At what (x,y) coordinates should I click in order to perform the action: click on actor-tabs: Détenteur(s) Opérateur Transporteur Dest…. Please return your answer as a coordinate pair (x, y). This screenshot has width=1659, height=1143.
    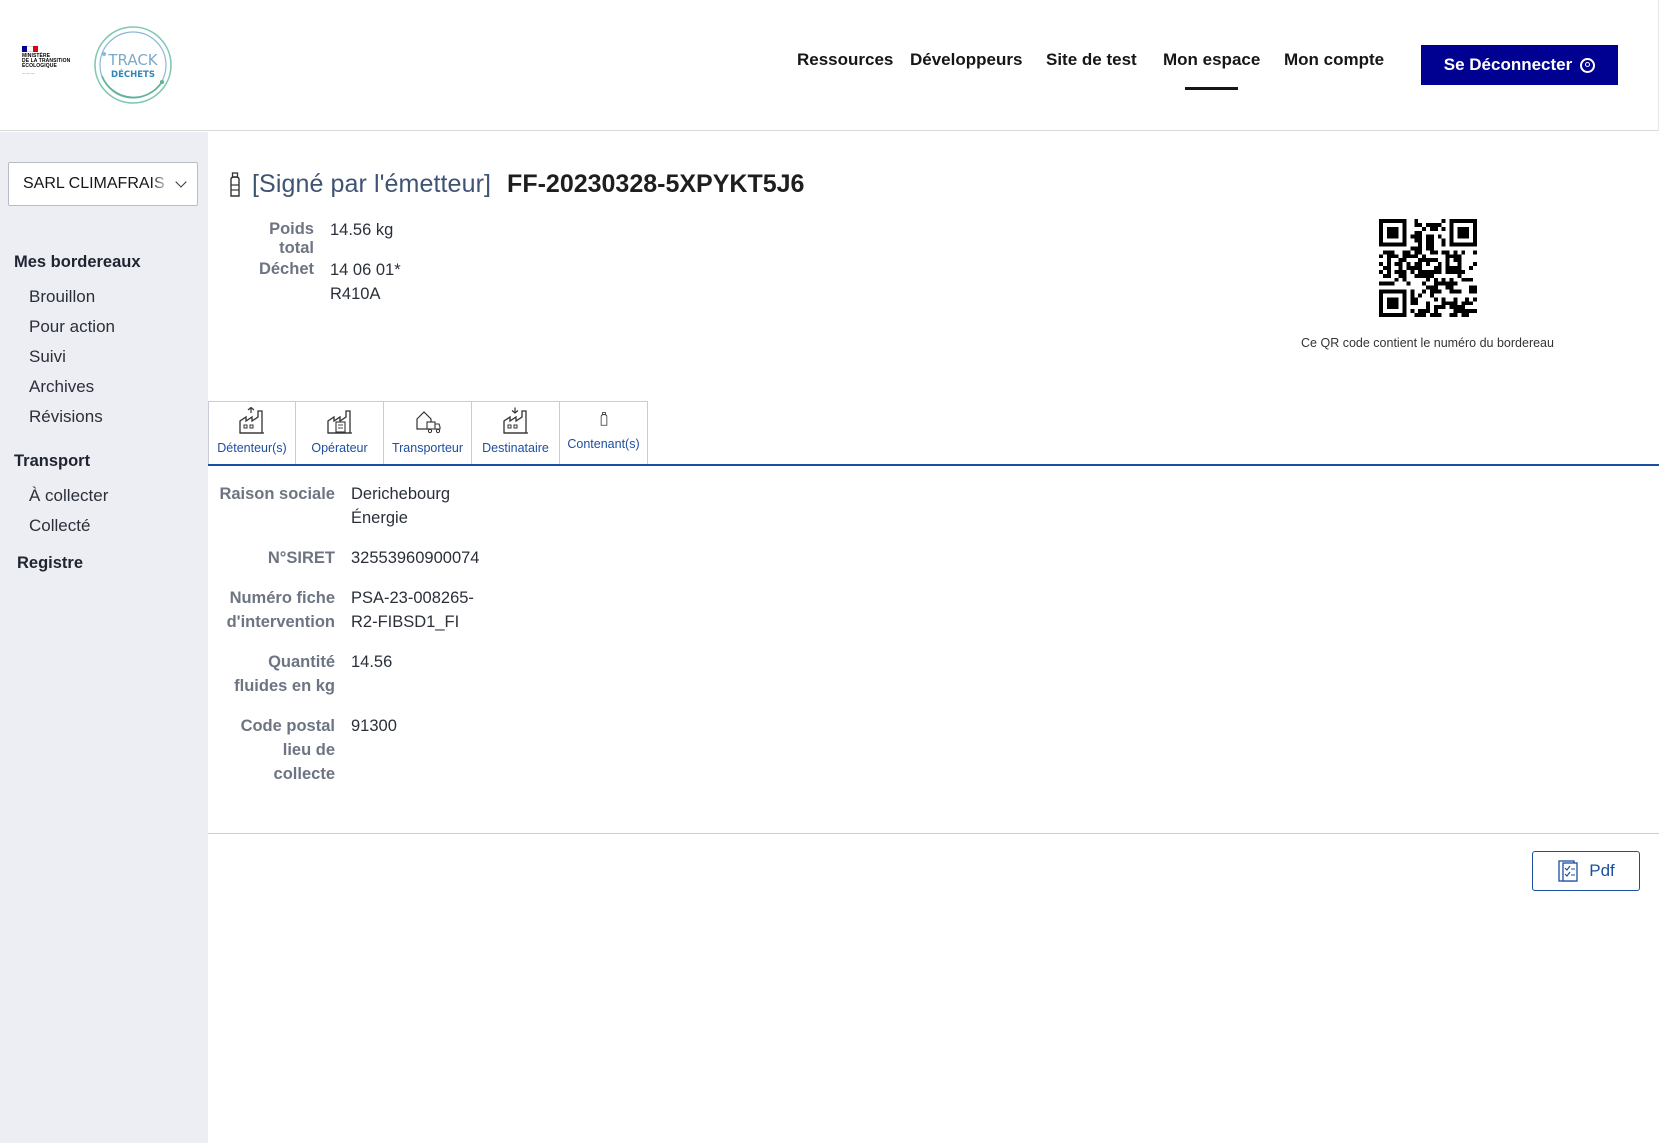
    Looking at the image, I should click on (428, 433).